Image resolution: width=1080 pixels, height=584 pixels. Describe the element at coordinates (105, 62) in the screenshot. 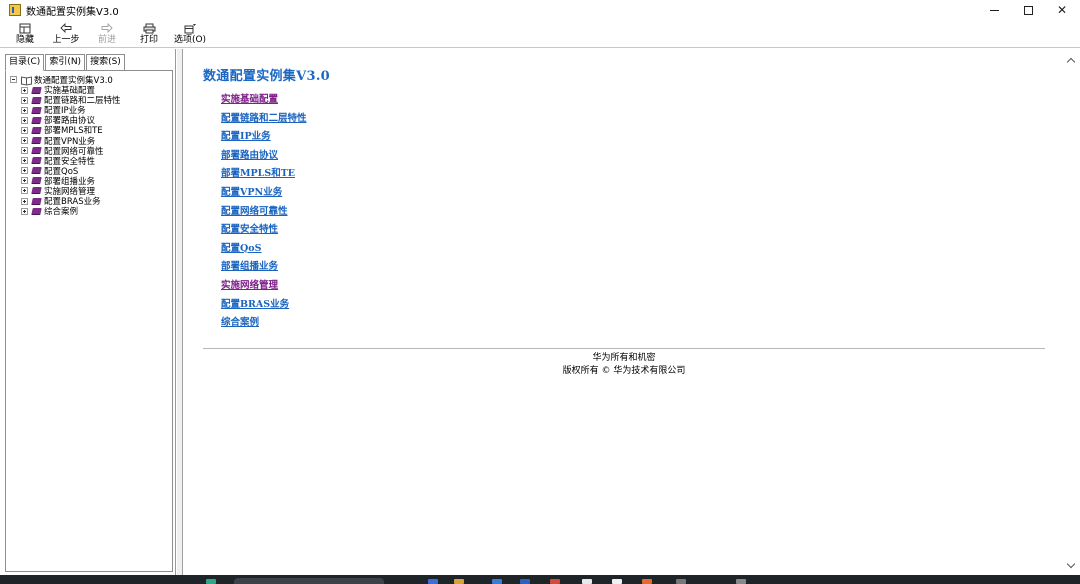

I see `tab-search: 搜索(S)` at that location.